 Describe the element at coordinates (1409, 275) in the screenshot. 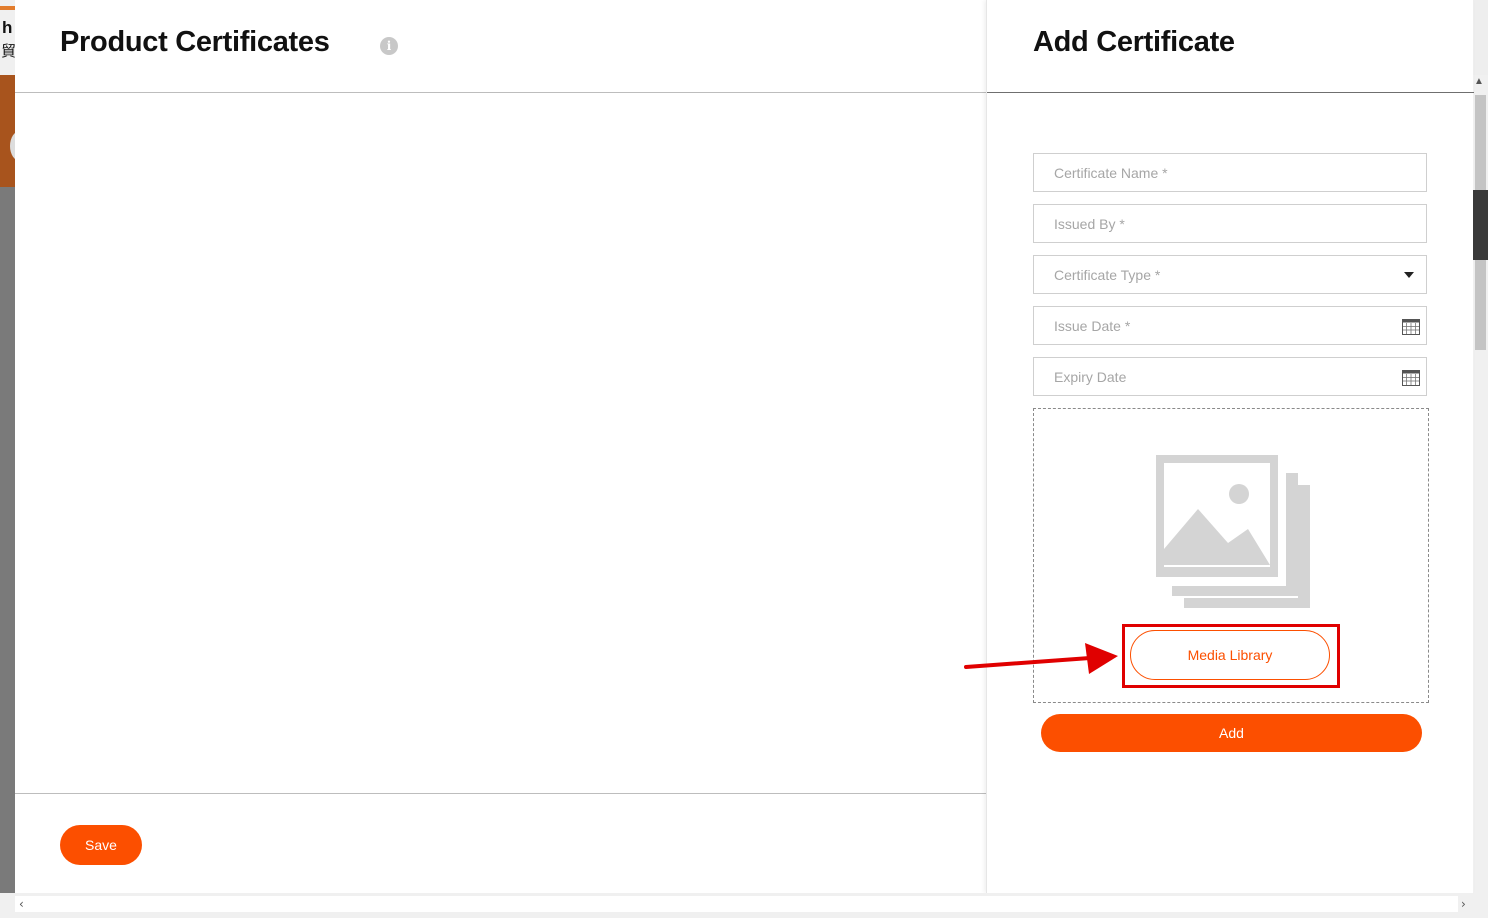

I see `caret-down-icon` at that location.